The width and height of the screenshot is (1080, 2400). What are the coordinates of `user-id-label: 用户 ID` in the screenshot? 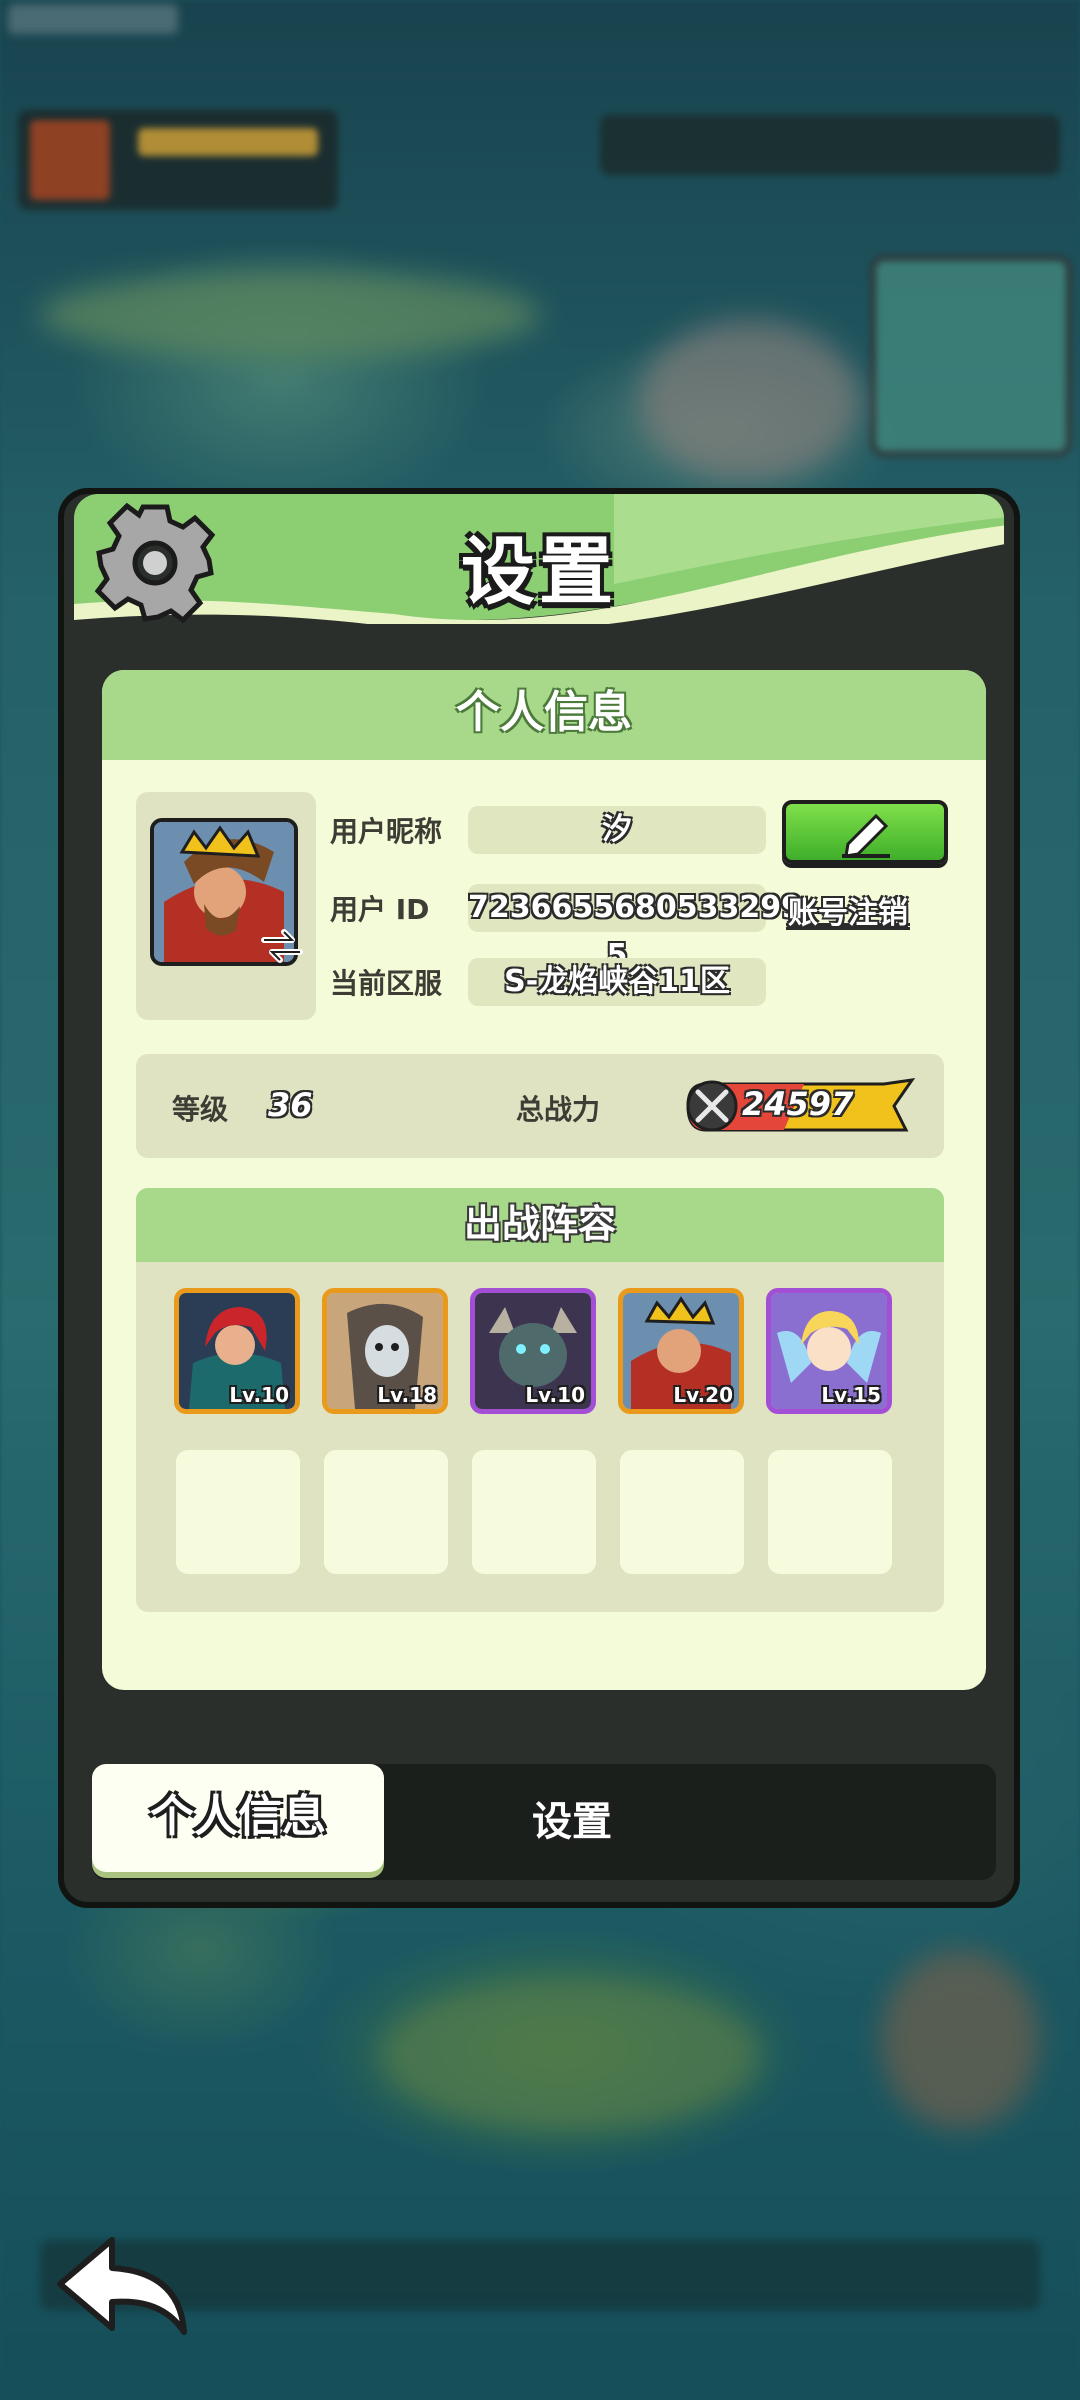 It's located at (380, 909).